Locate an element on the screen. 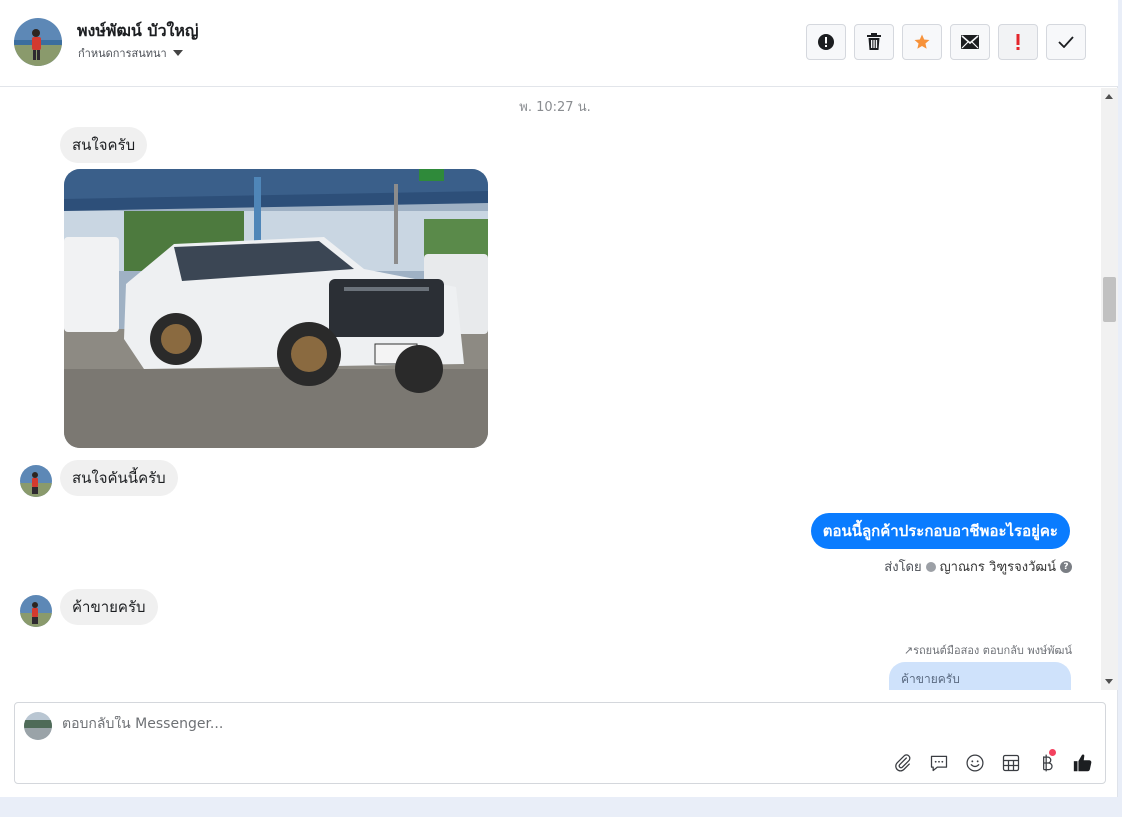 This screenshot has width=1122, height=817. message-composer is located at coordinates (560, 743).